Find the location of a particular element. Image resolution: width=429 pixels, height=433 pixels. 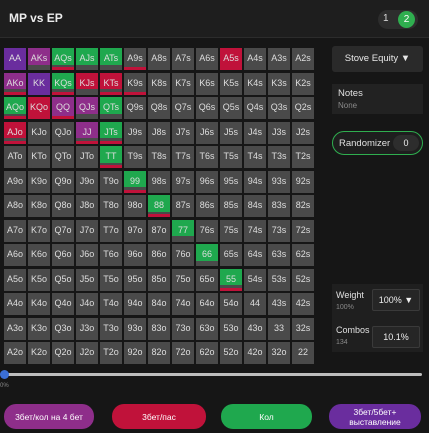

hand-cell-65s: 65s is located at coordinates (231, 255).